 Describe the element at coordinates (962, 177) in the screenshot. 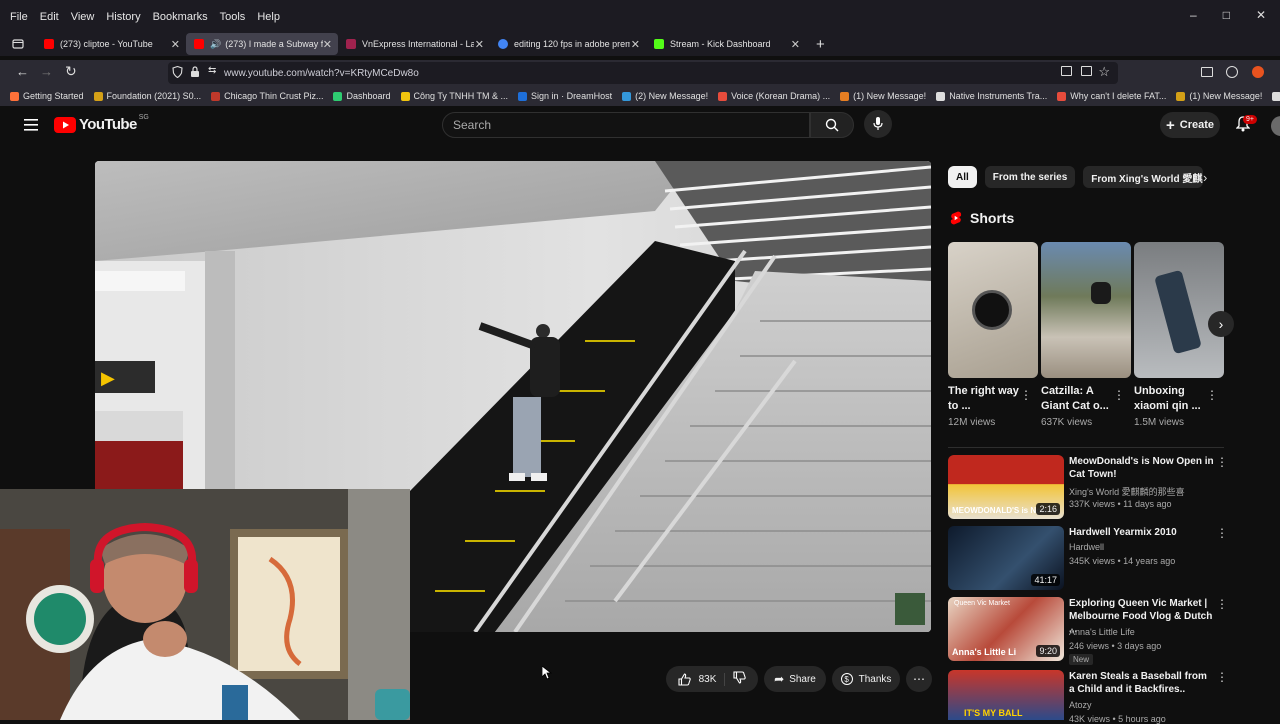

I see `chip-all: All` at that location.